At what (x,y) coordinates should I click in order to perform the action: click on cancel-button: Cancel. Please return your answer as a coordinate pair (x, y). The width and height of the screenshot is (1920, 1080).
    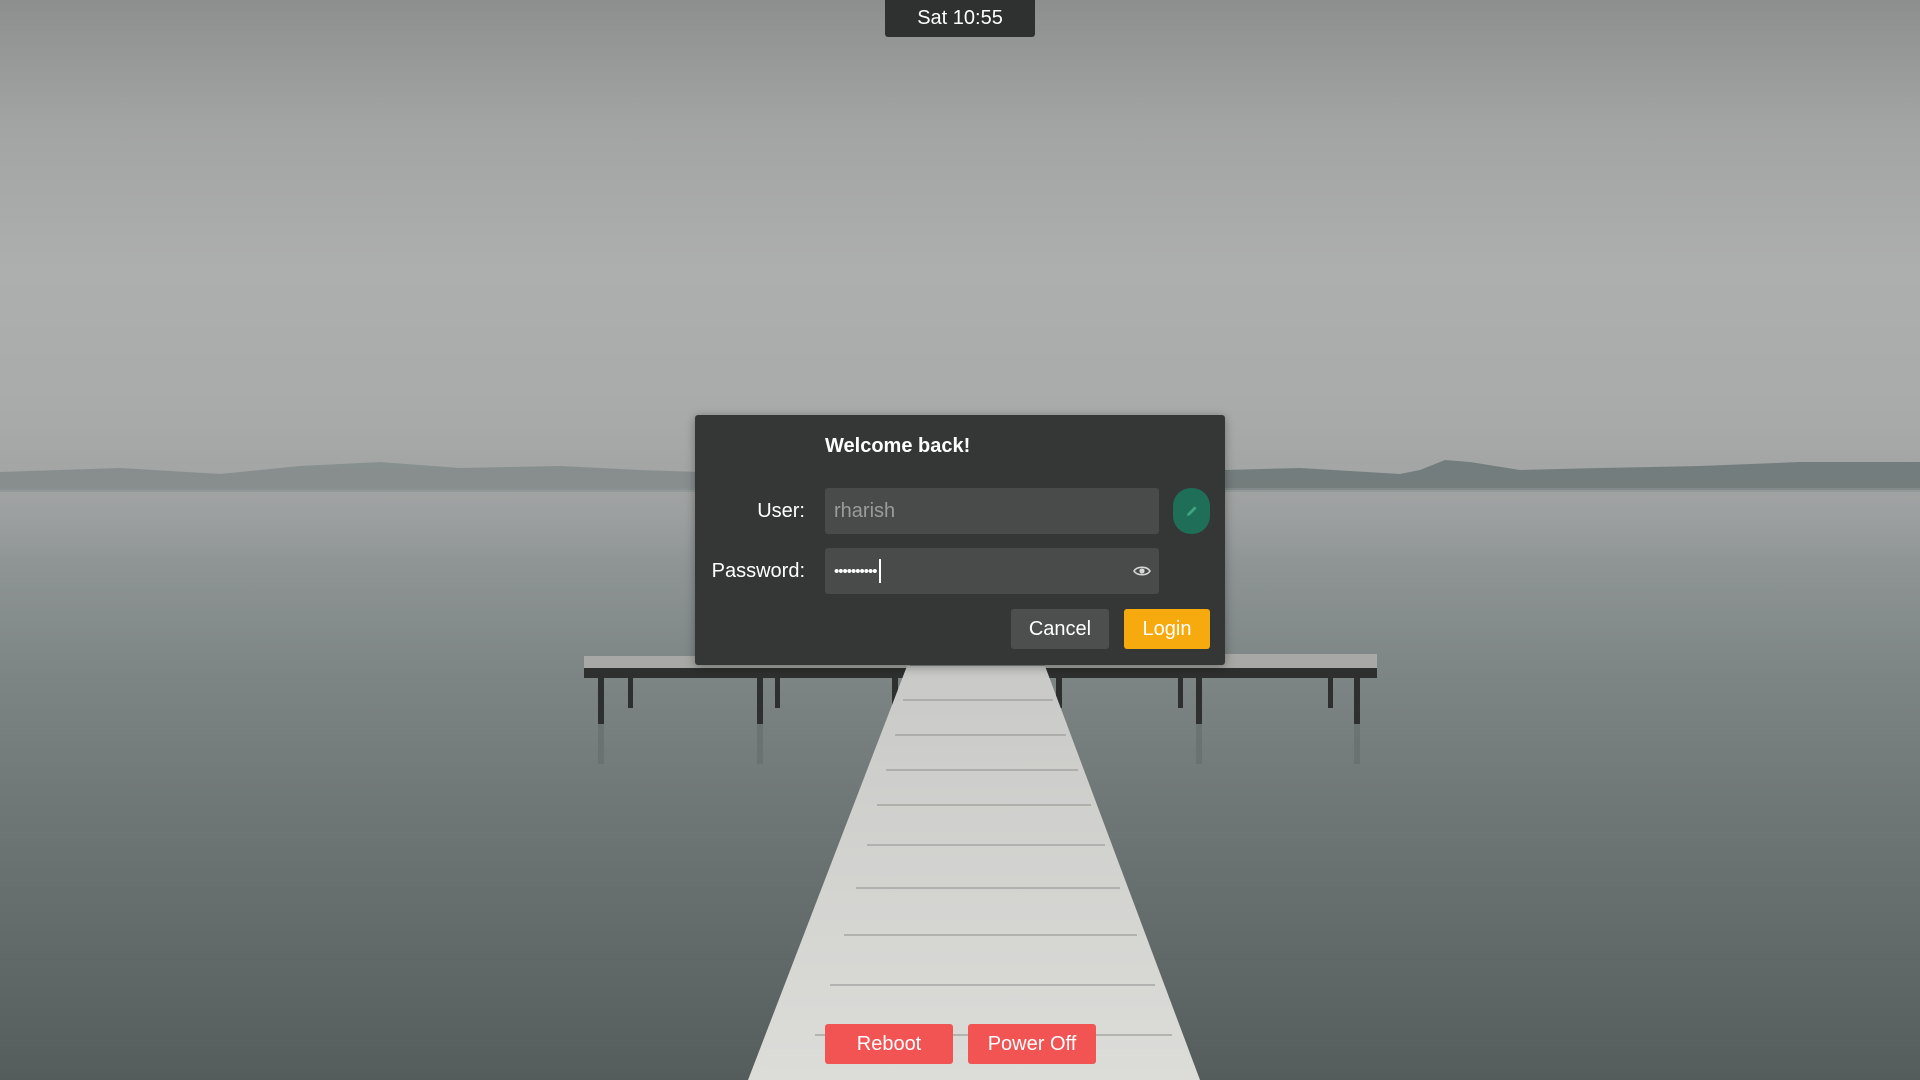
    Looking at the image, I should click on (1060, 629).